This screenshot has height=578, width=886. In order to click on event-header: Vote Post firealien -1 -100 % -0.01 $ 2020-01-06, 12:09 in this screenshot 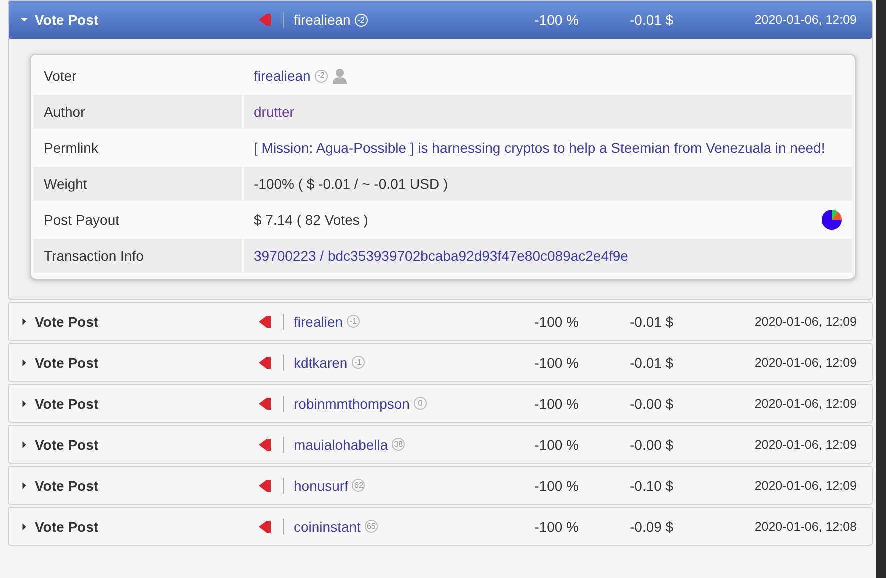, I will do `click(440, 321)`.